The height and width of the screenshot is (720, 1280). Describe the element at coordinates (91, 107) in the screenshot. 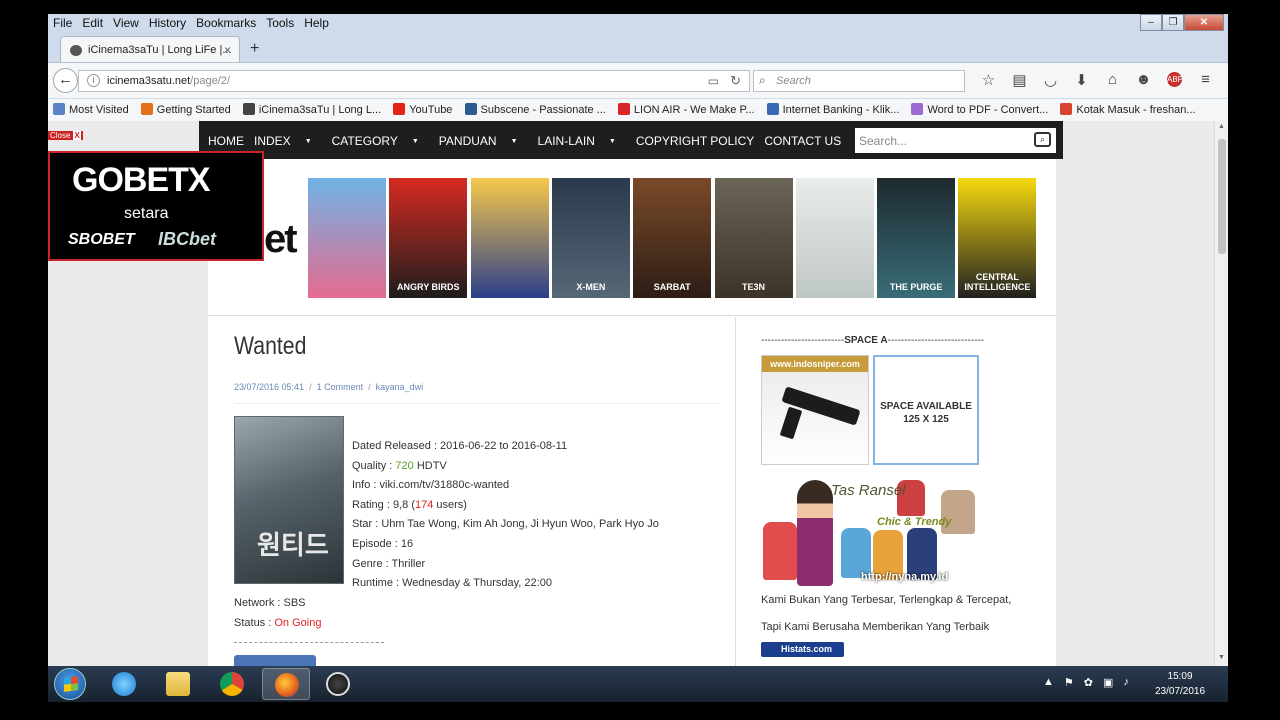

I see `bookmark-item: Most Visited` at that location.